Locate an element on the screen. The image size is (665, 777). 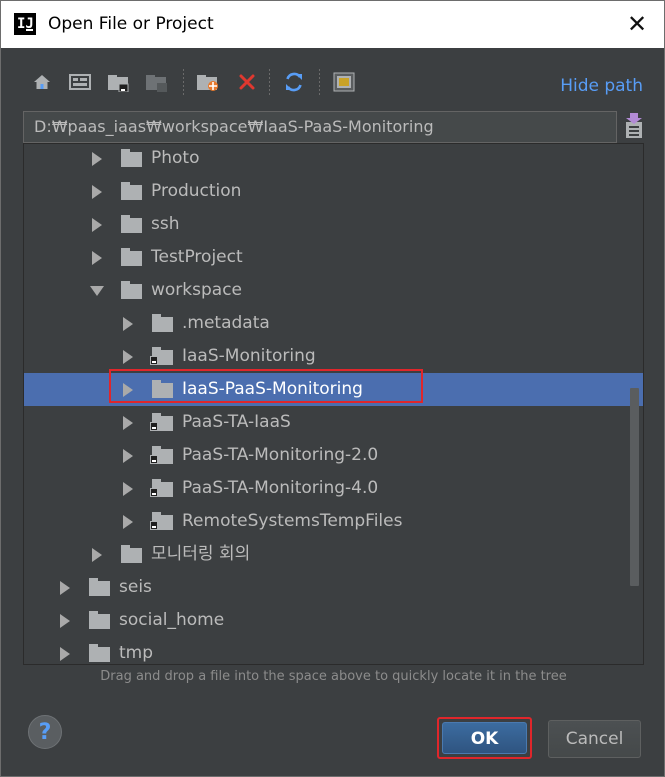
tree-scrollbar is located at coordinates (634, 487).